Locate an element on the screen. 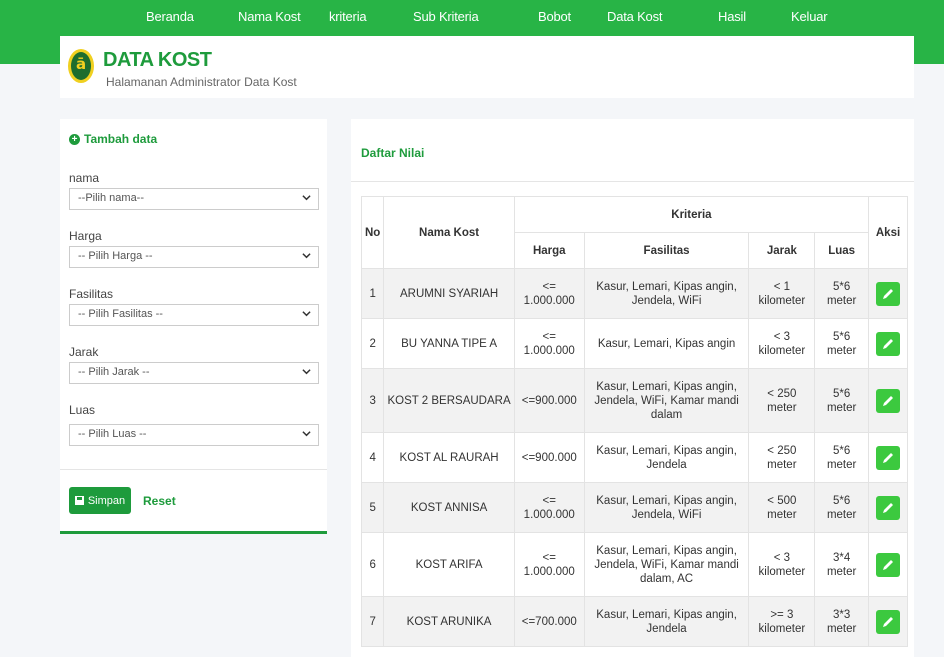 This screenshot has height=657, width=944. label-fasilitas: Fasilitas is located at coordinates (91, 294).